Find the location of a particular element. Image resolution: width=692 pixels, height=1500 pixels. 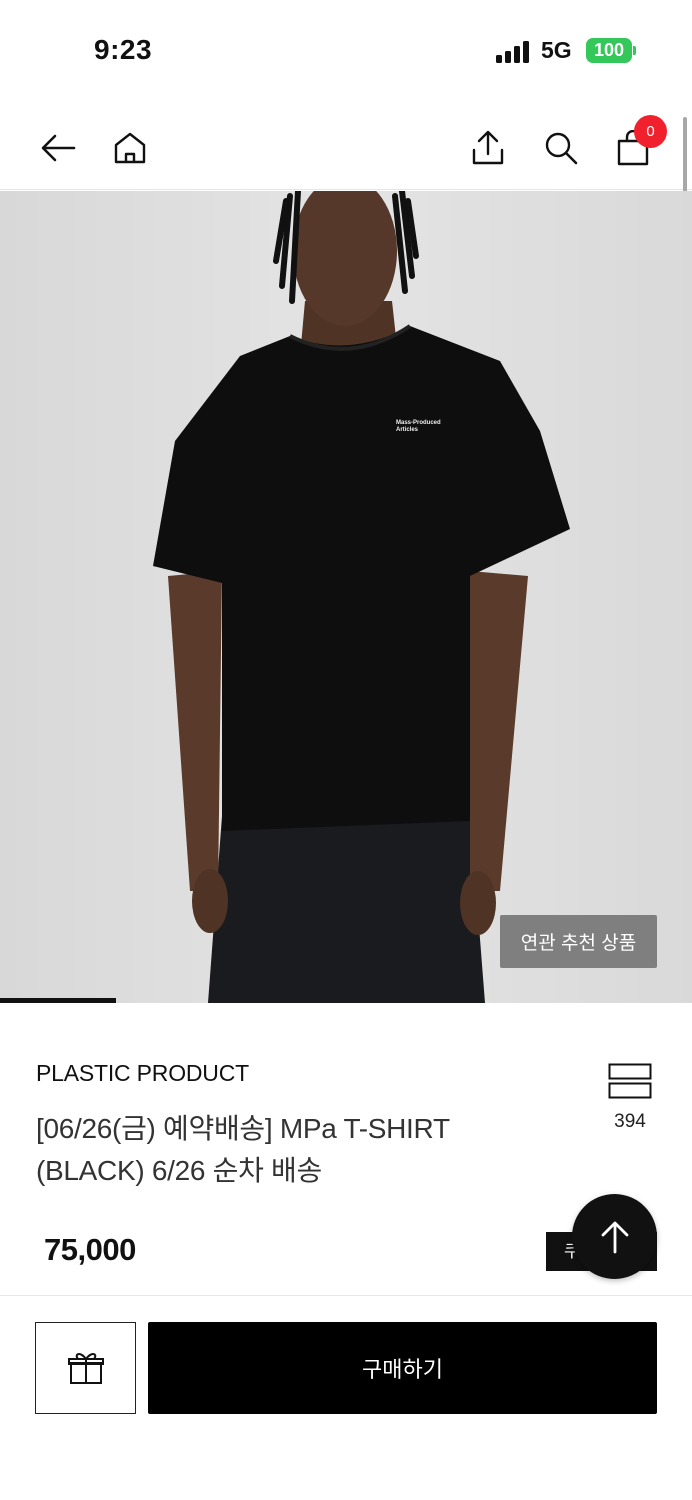

layout-toggle-icon is located at coordinates (630, 1081).